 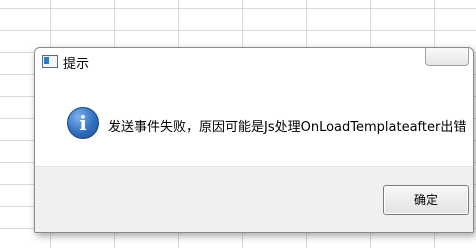 I want to click on dialog-title: 提示, so click(x=76, y=64).